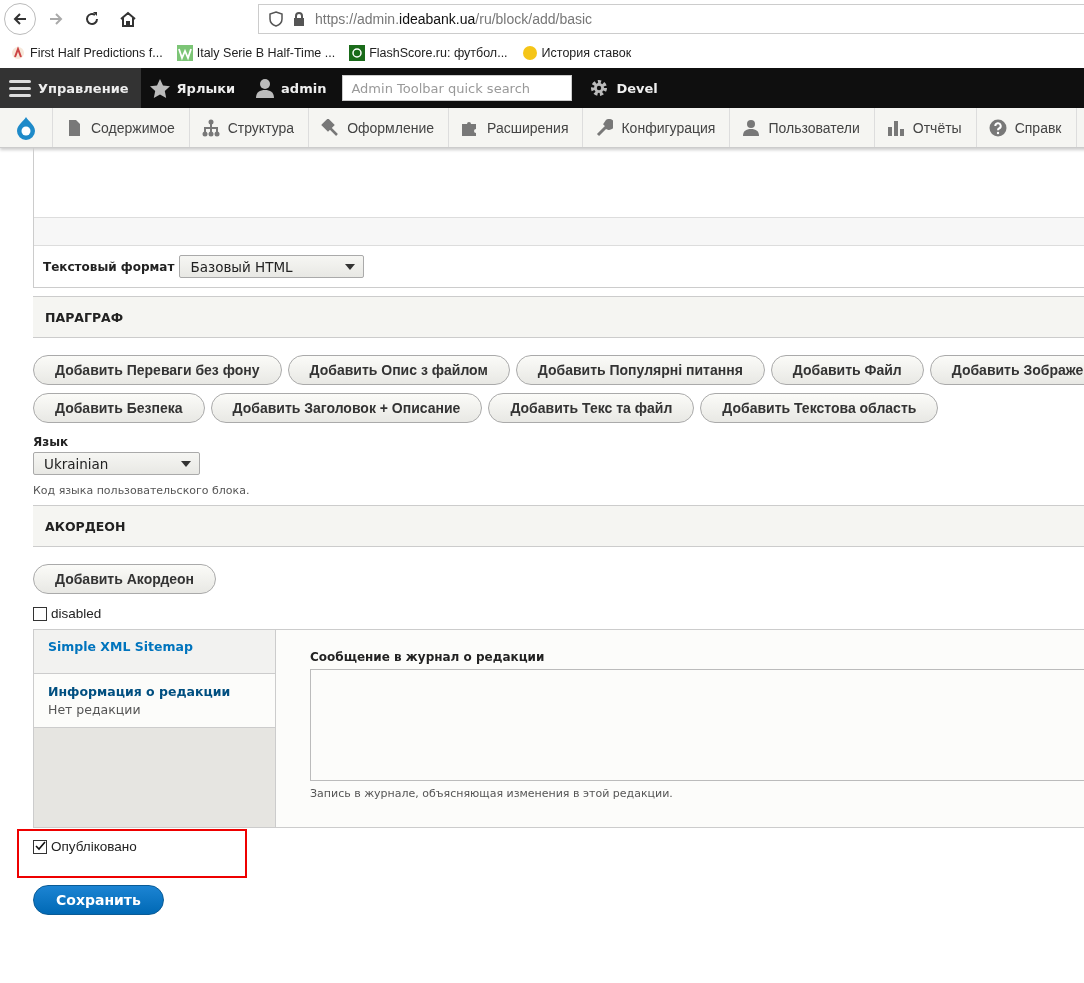  Describe the element at coordinates (346, 408) in the screenshot. I see `add-paragraph-button: Добавить Заголовок + Описание` at that location.